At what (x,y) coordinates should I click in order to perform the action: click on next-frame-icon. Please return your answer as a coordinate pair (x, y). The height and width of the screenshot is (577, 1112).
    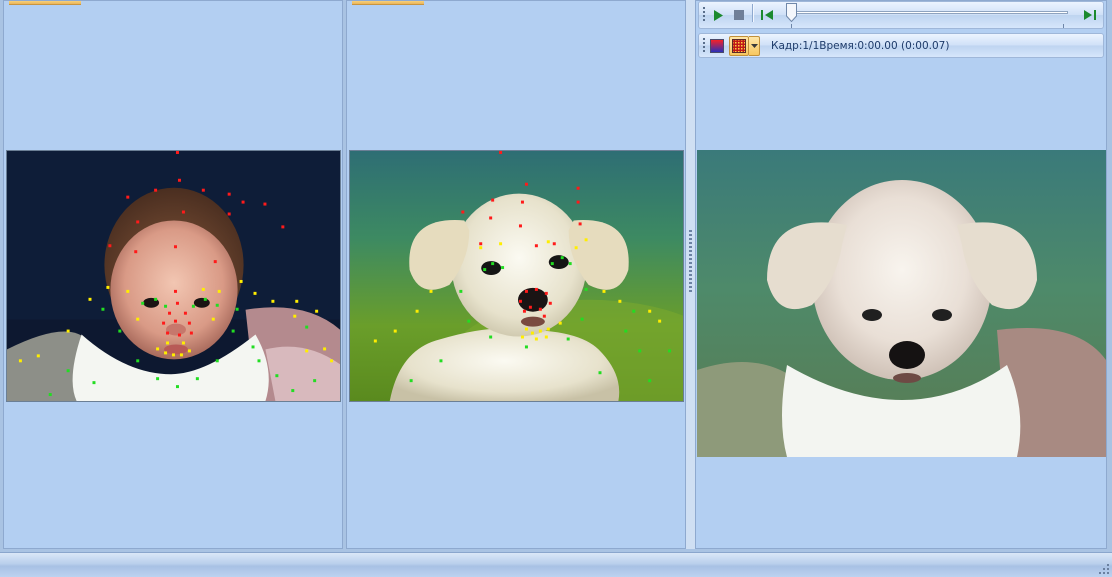
    Looking at the image, I should click on (1090, 15).